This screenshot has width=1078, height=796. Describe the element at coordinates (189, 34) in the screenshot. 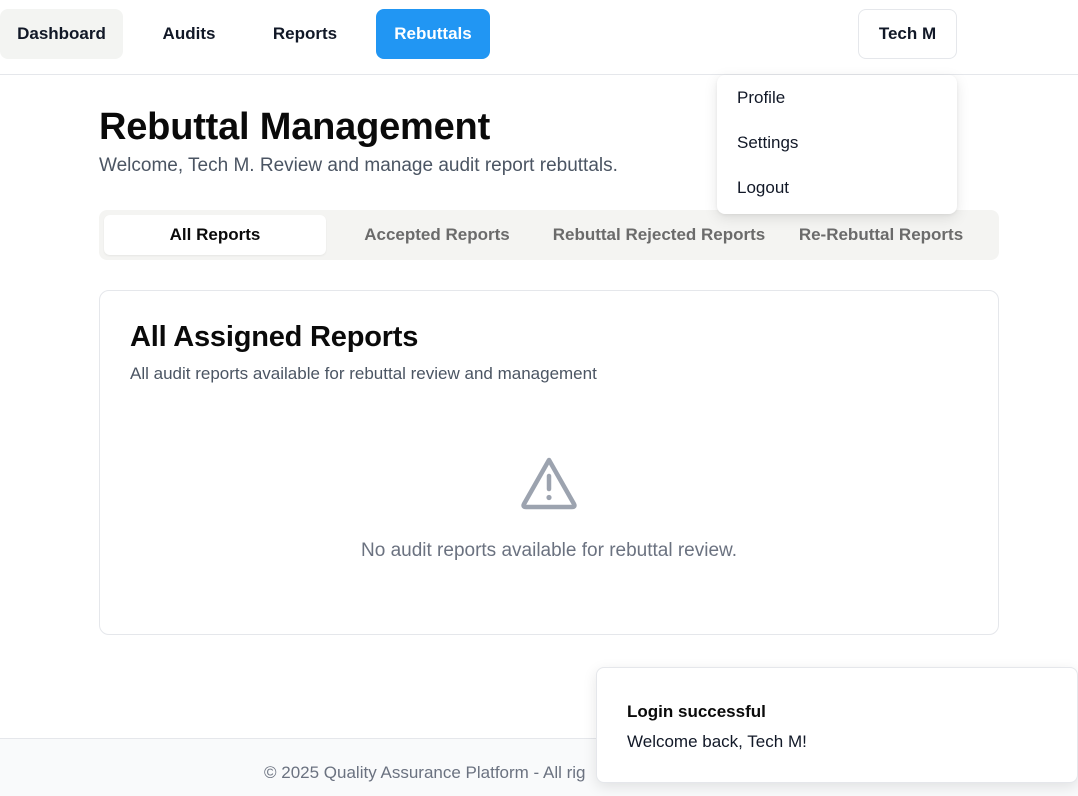

I see `nav-audits-button: Audits` at that location.